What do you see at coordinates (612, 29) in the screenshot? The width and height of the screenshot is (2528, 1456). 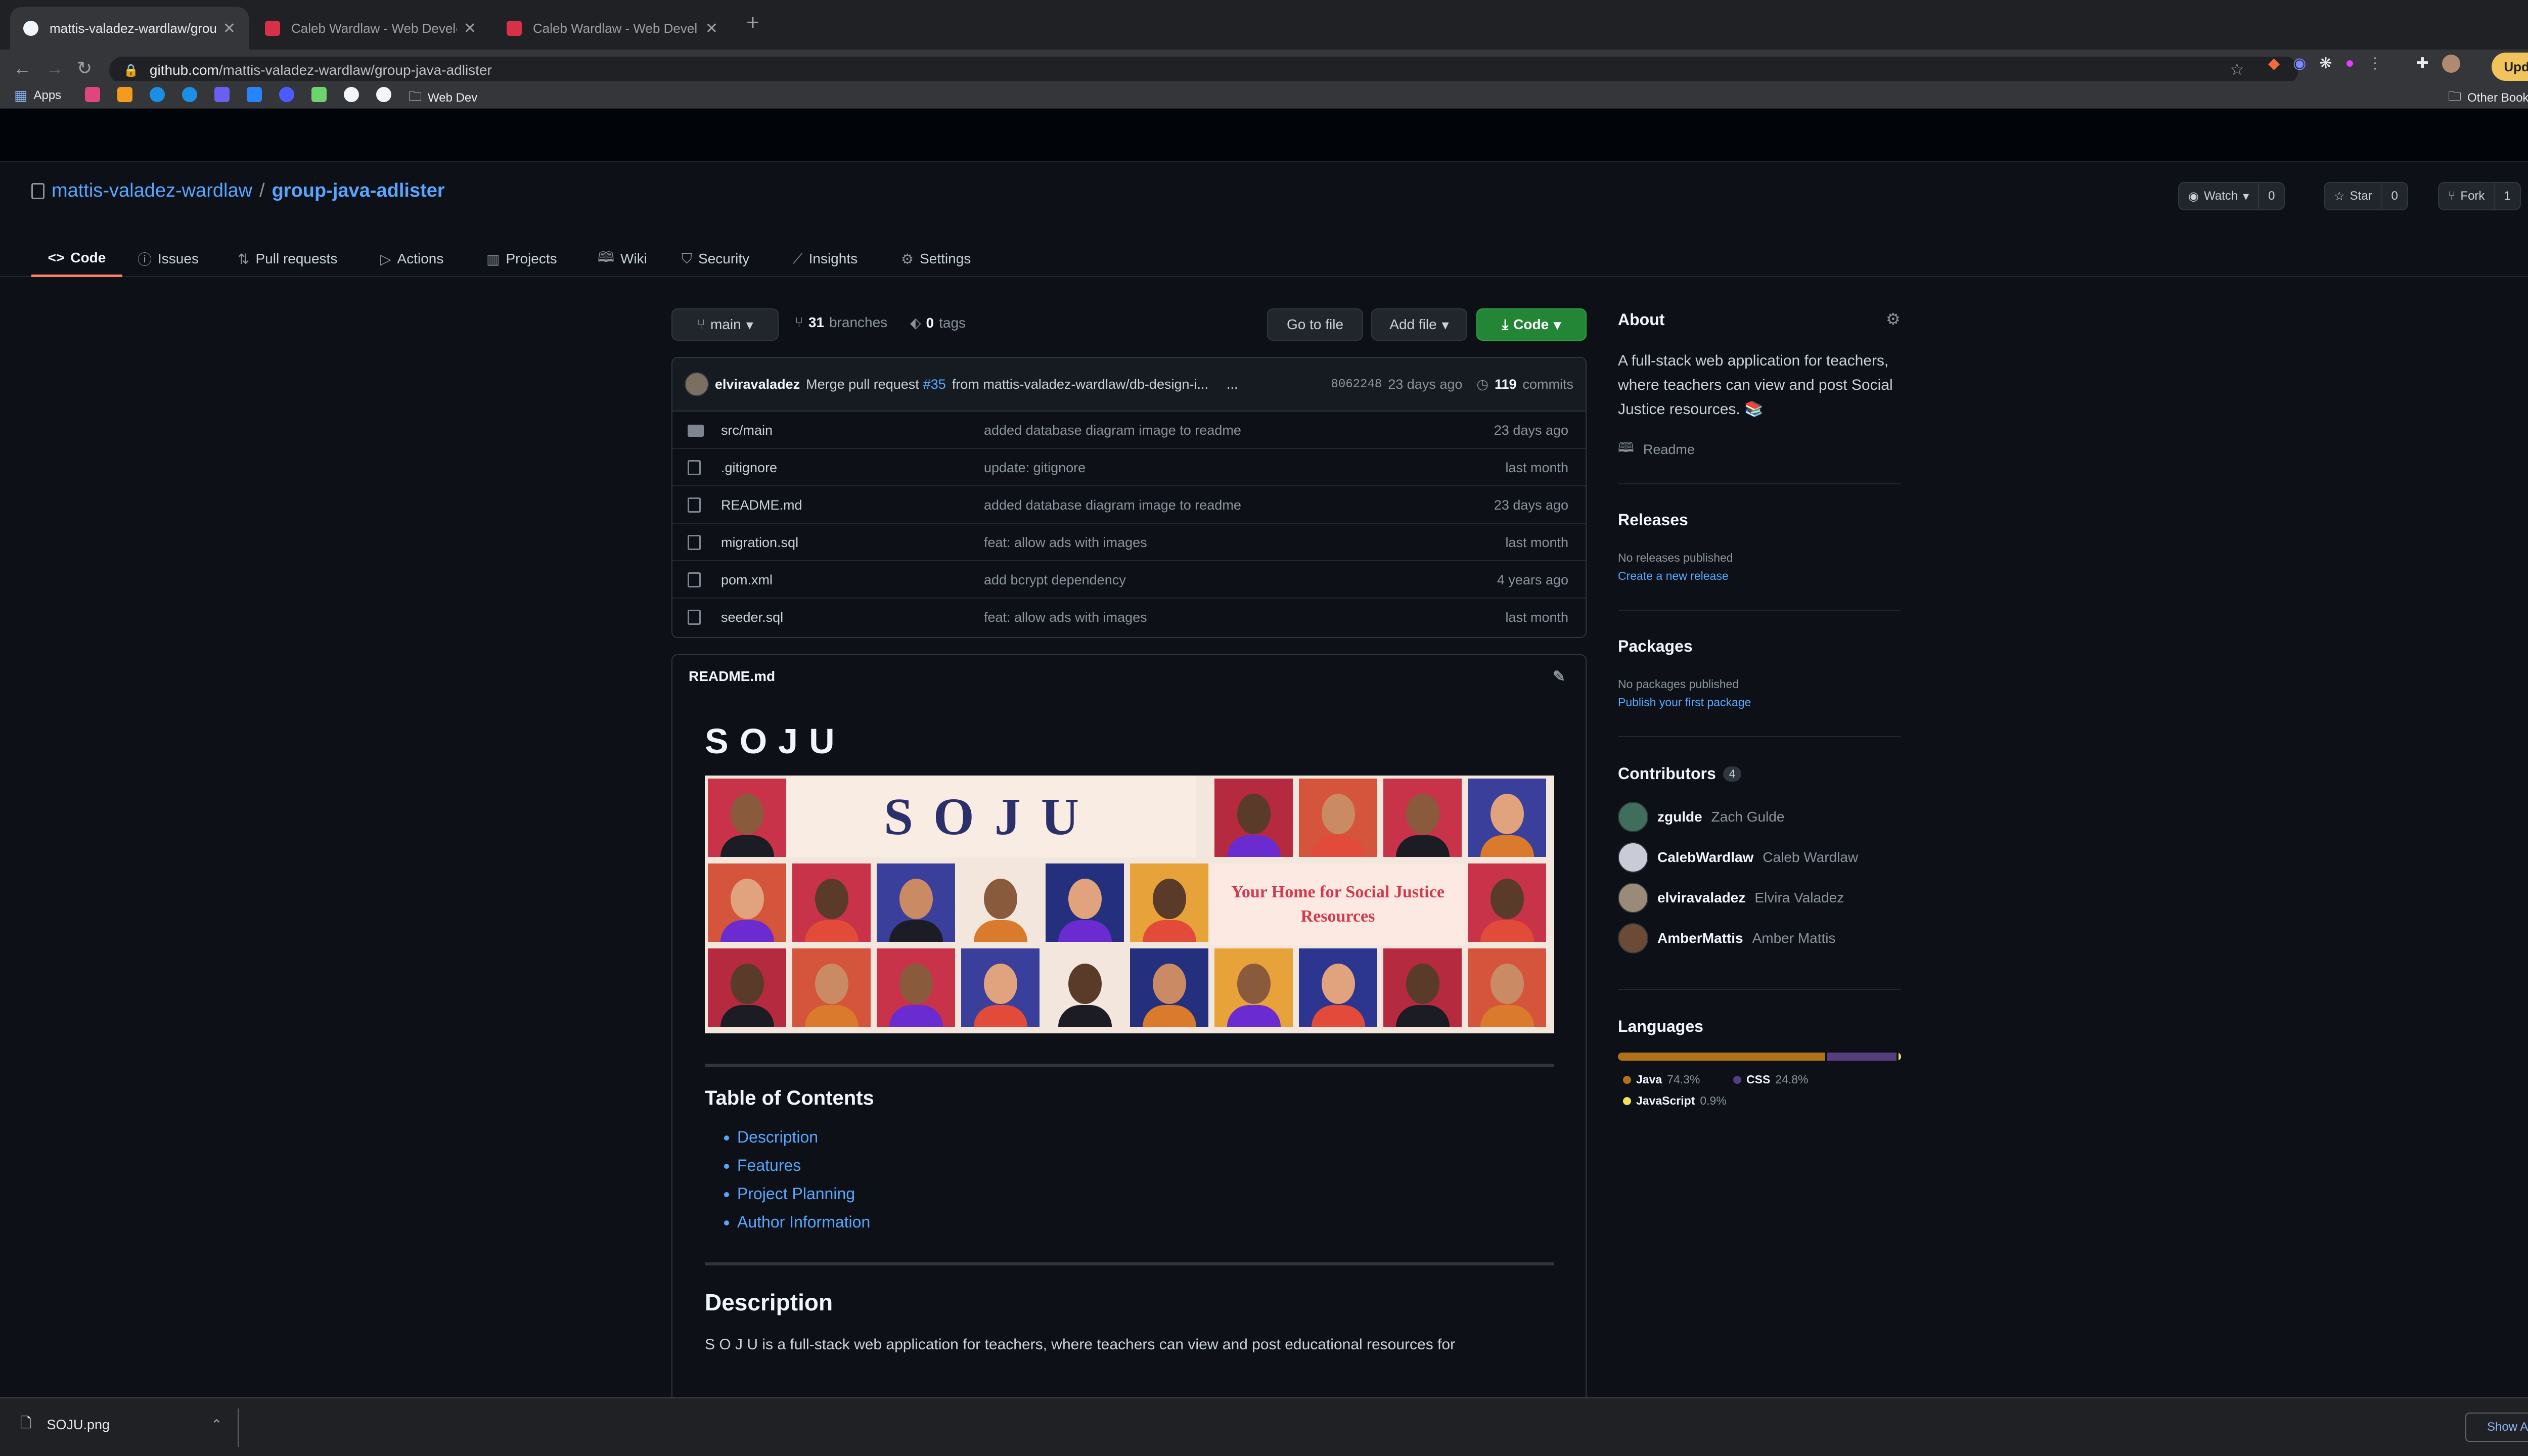 I see `browser-tab-portfolio-2: Caleb Wardlaw - Web Develop ✕` at bounding box center [612, 29].